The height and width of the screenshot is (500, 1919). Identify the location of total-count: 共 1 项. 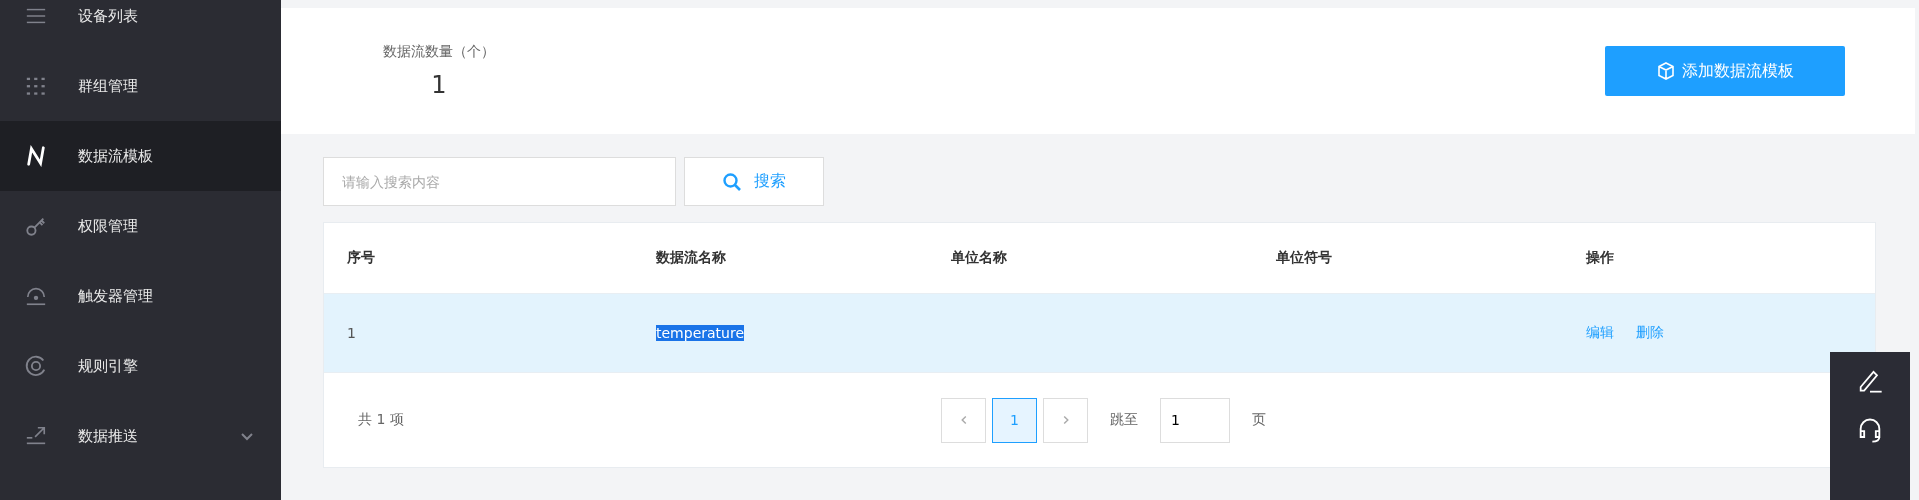
(381, 420).